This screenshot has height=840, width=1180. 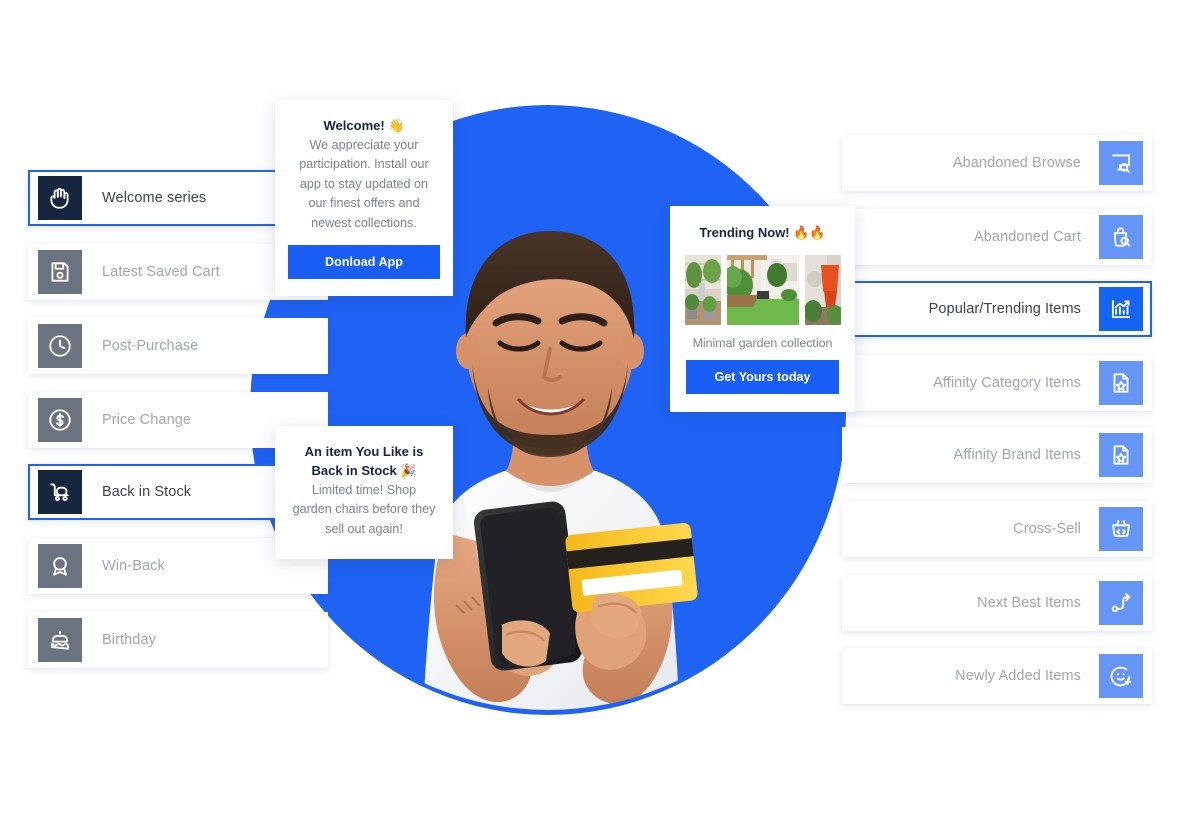 I want to click on sidebar-item-affinity-brand-items: Affinity Brand Items, so click(x=997, y=455).